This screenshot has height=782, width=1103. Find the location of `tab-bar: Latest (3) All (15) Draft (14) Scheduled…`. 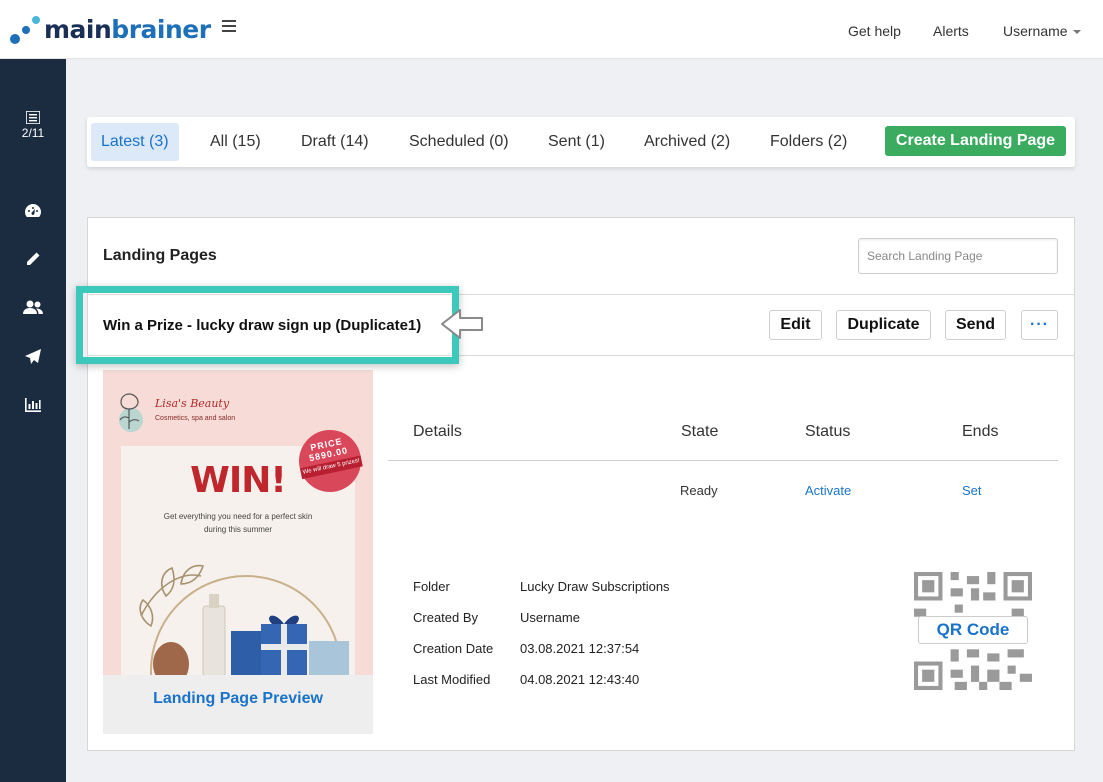

tab-bar: Latest (3) All (15) Draft (14) Scheduled… is located at coordinates (581, 142).